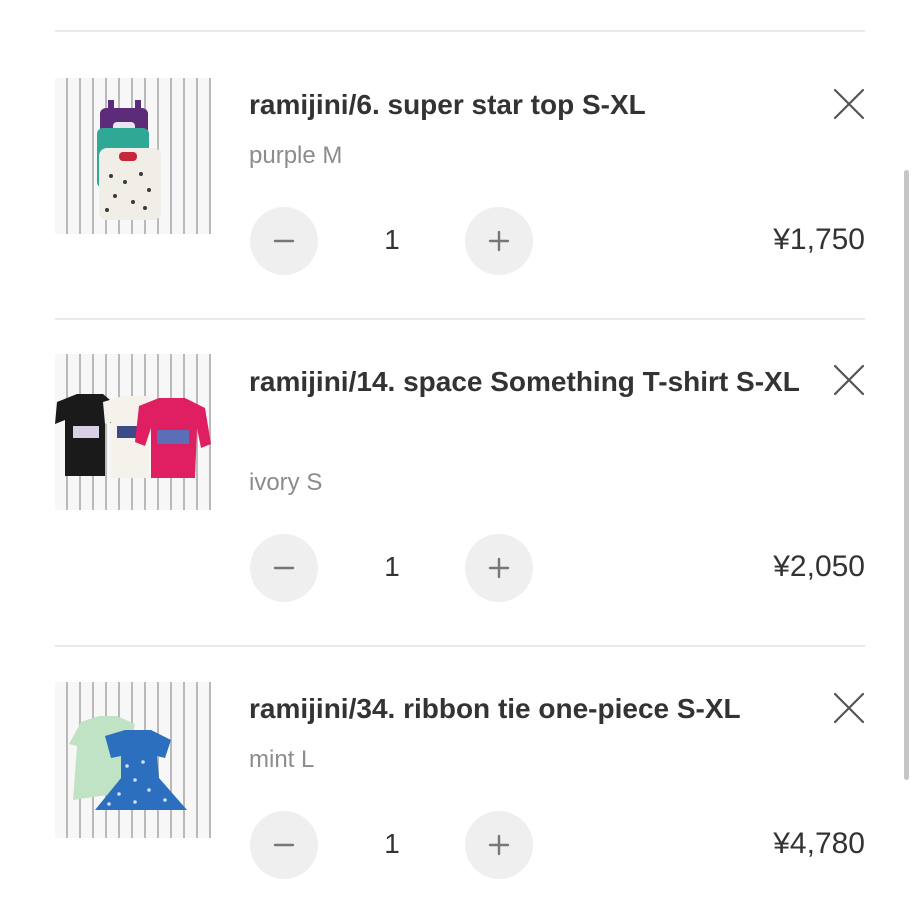 The height and width of the screenshot is (920, 920). Describe the element at coordinates (529, 105) in the screenshot. I see `product-title: ramijini/6. super star top S-XL` at that location.